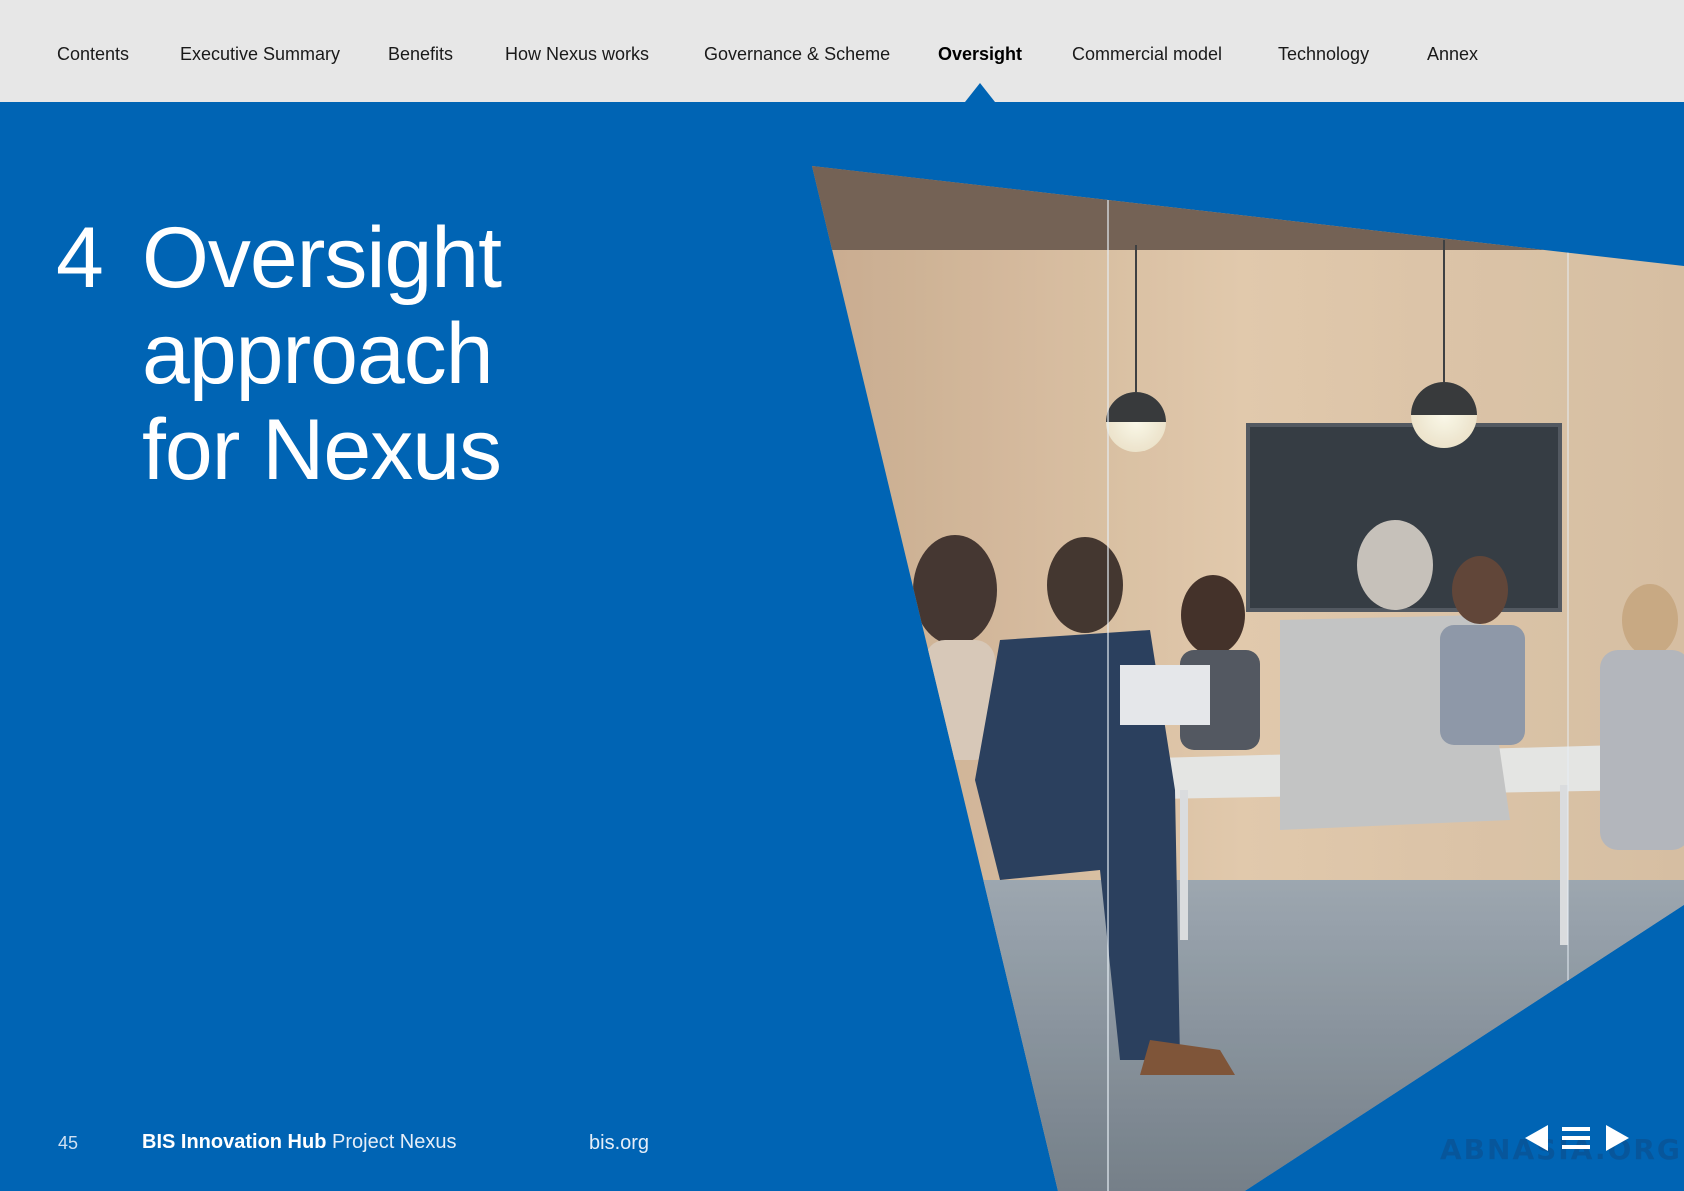 The width and height of the screenshot is (1684, 1191). Describe the element at coordinates (80, 258) in the screenshot. I see `section-number: 4` at that location.